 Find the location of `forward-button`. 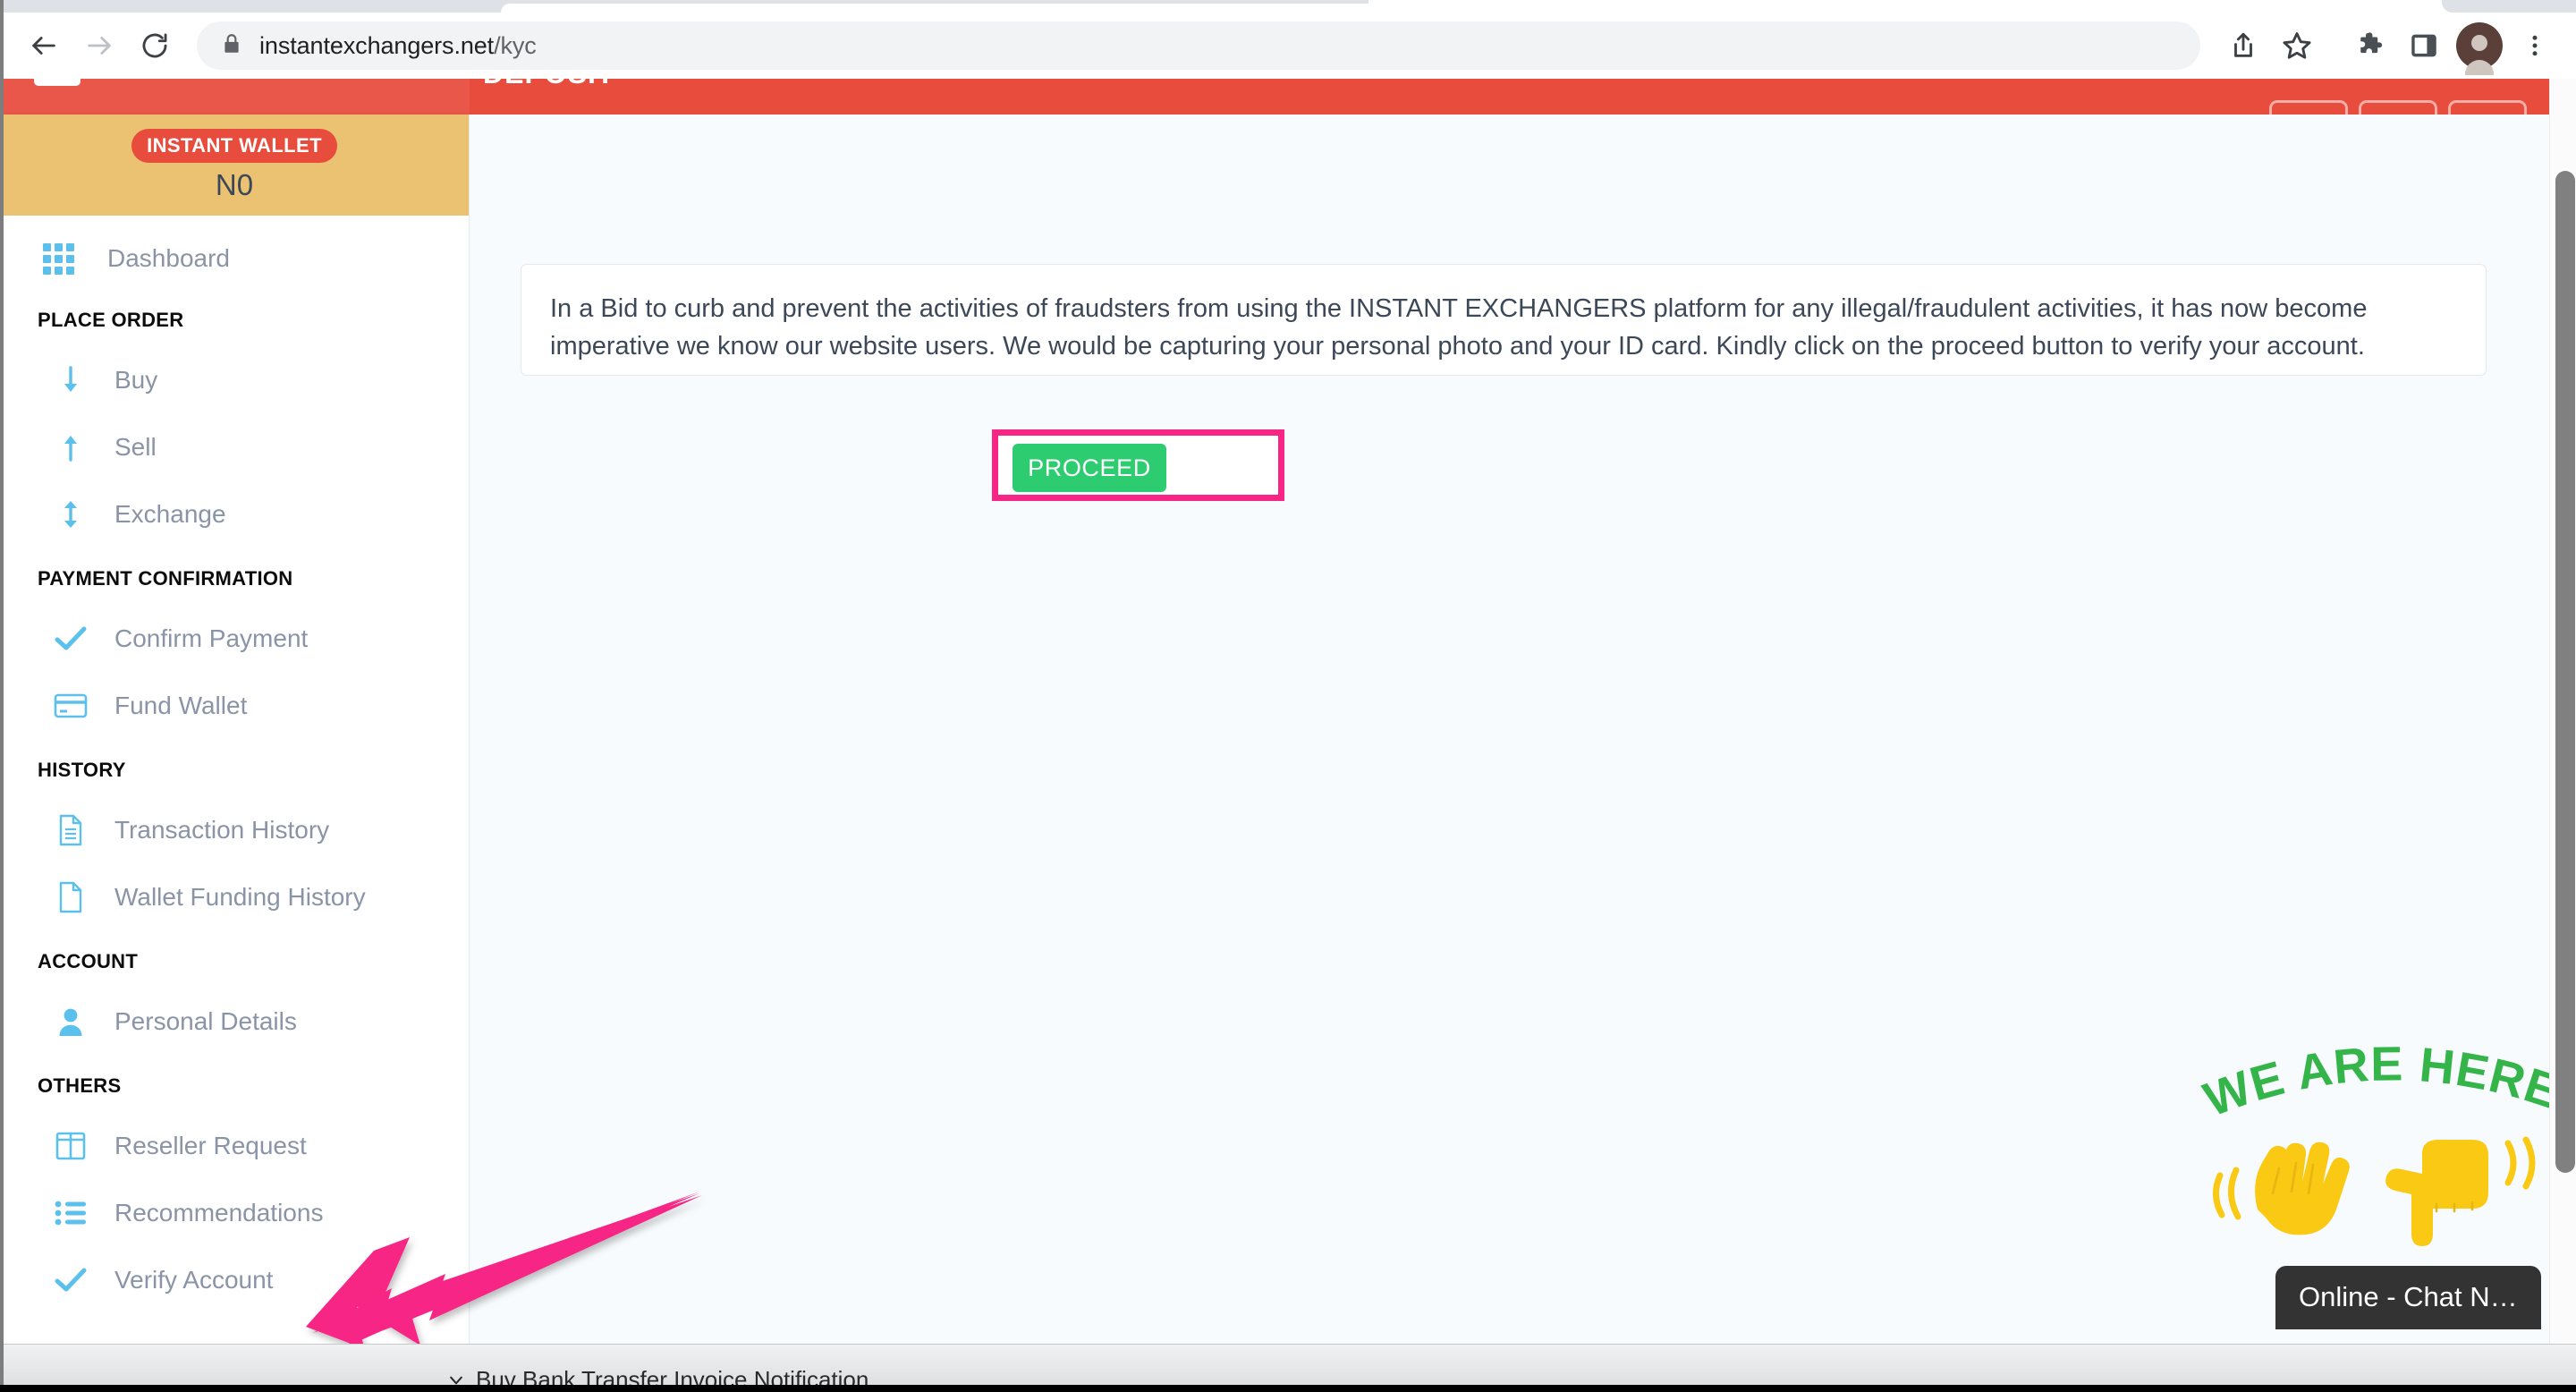

forward-button is located at coordinates (99, 45).